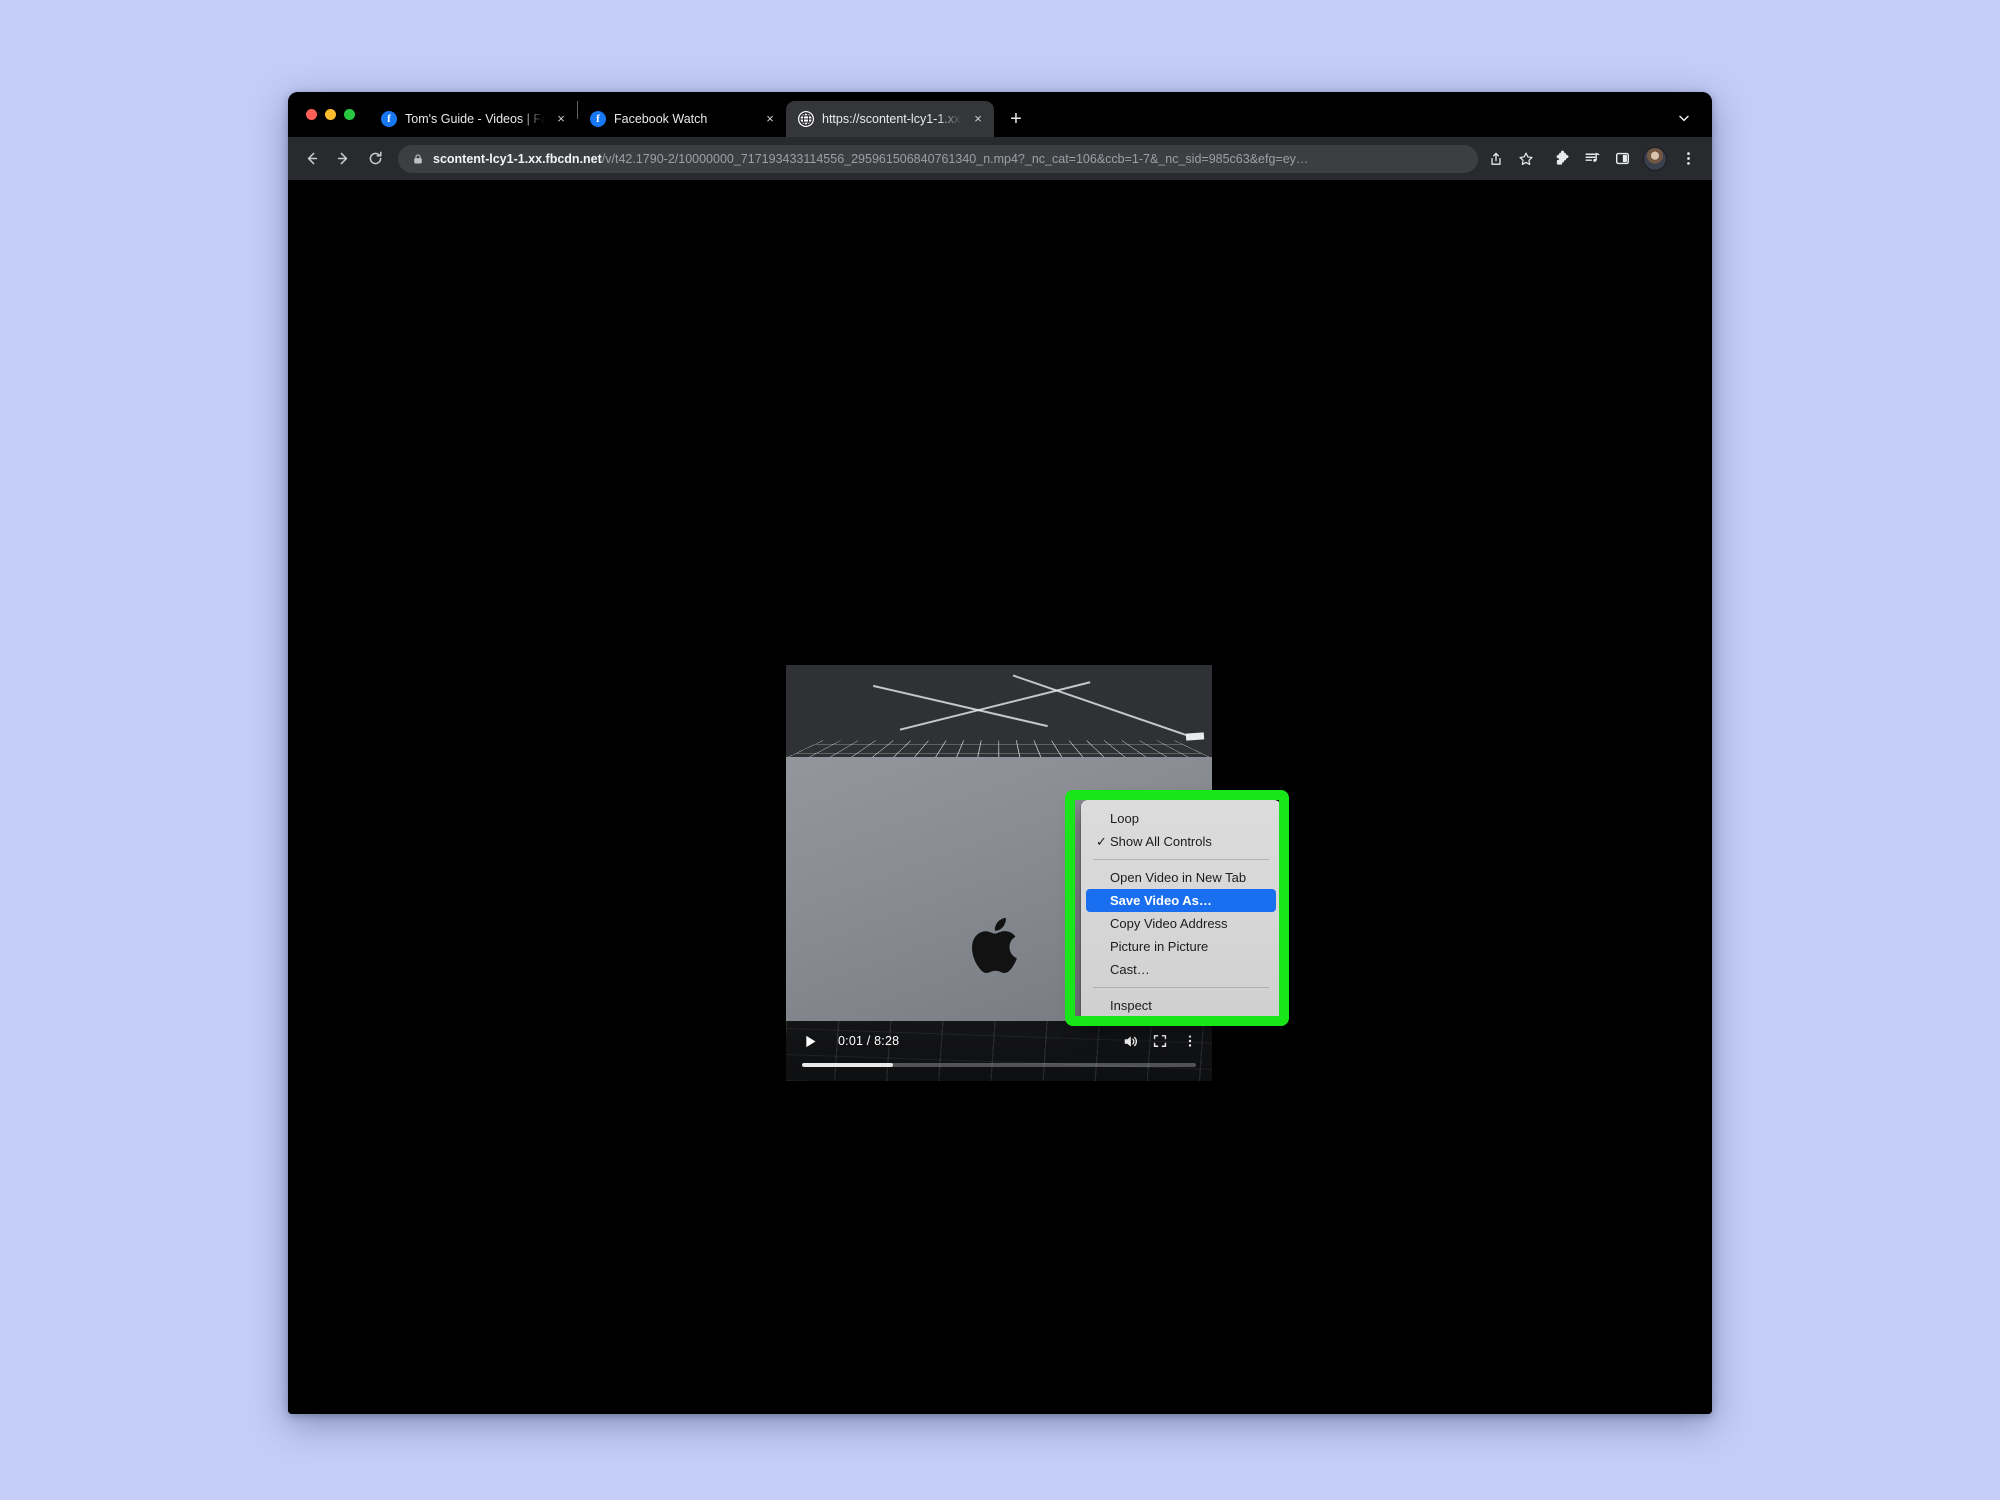 This screenshot has height=1500, width=2000. Describe the element at coordinates (349, 114) in the screenshot. I see `maximize-window-button` at that location.